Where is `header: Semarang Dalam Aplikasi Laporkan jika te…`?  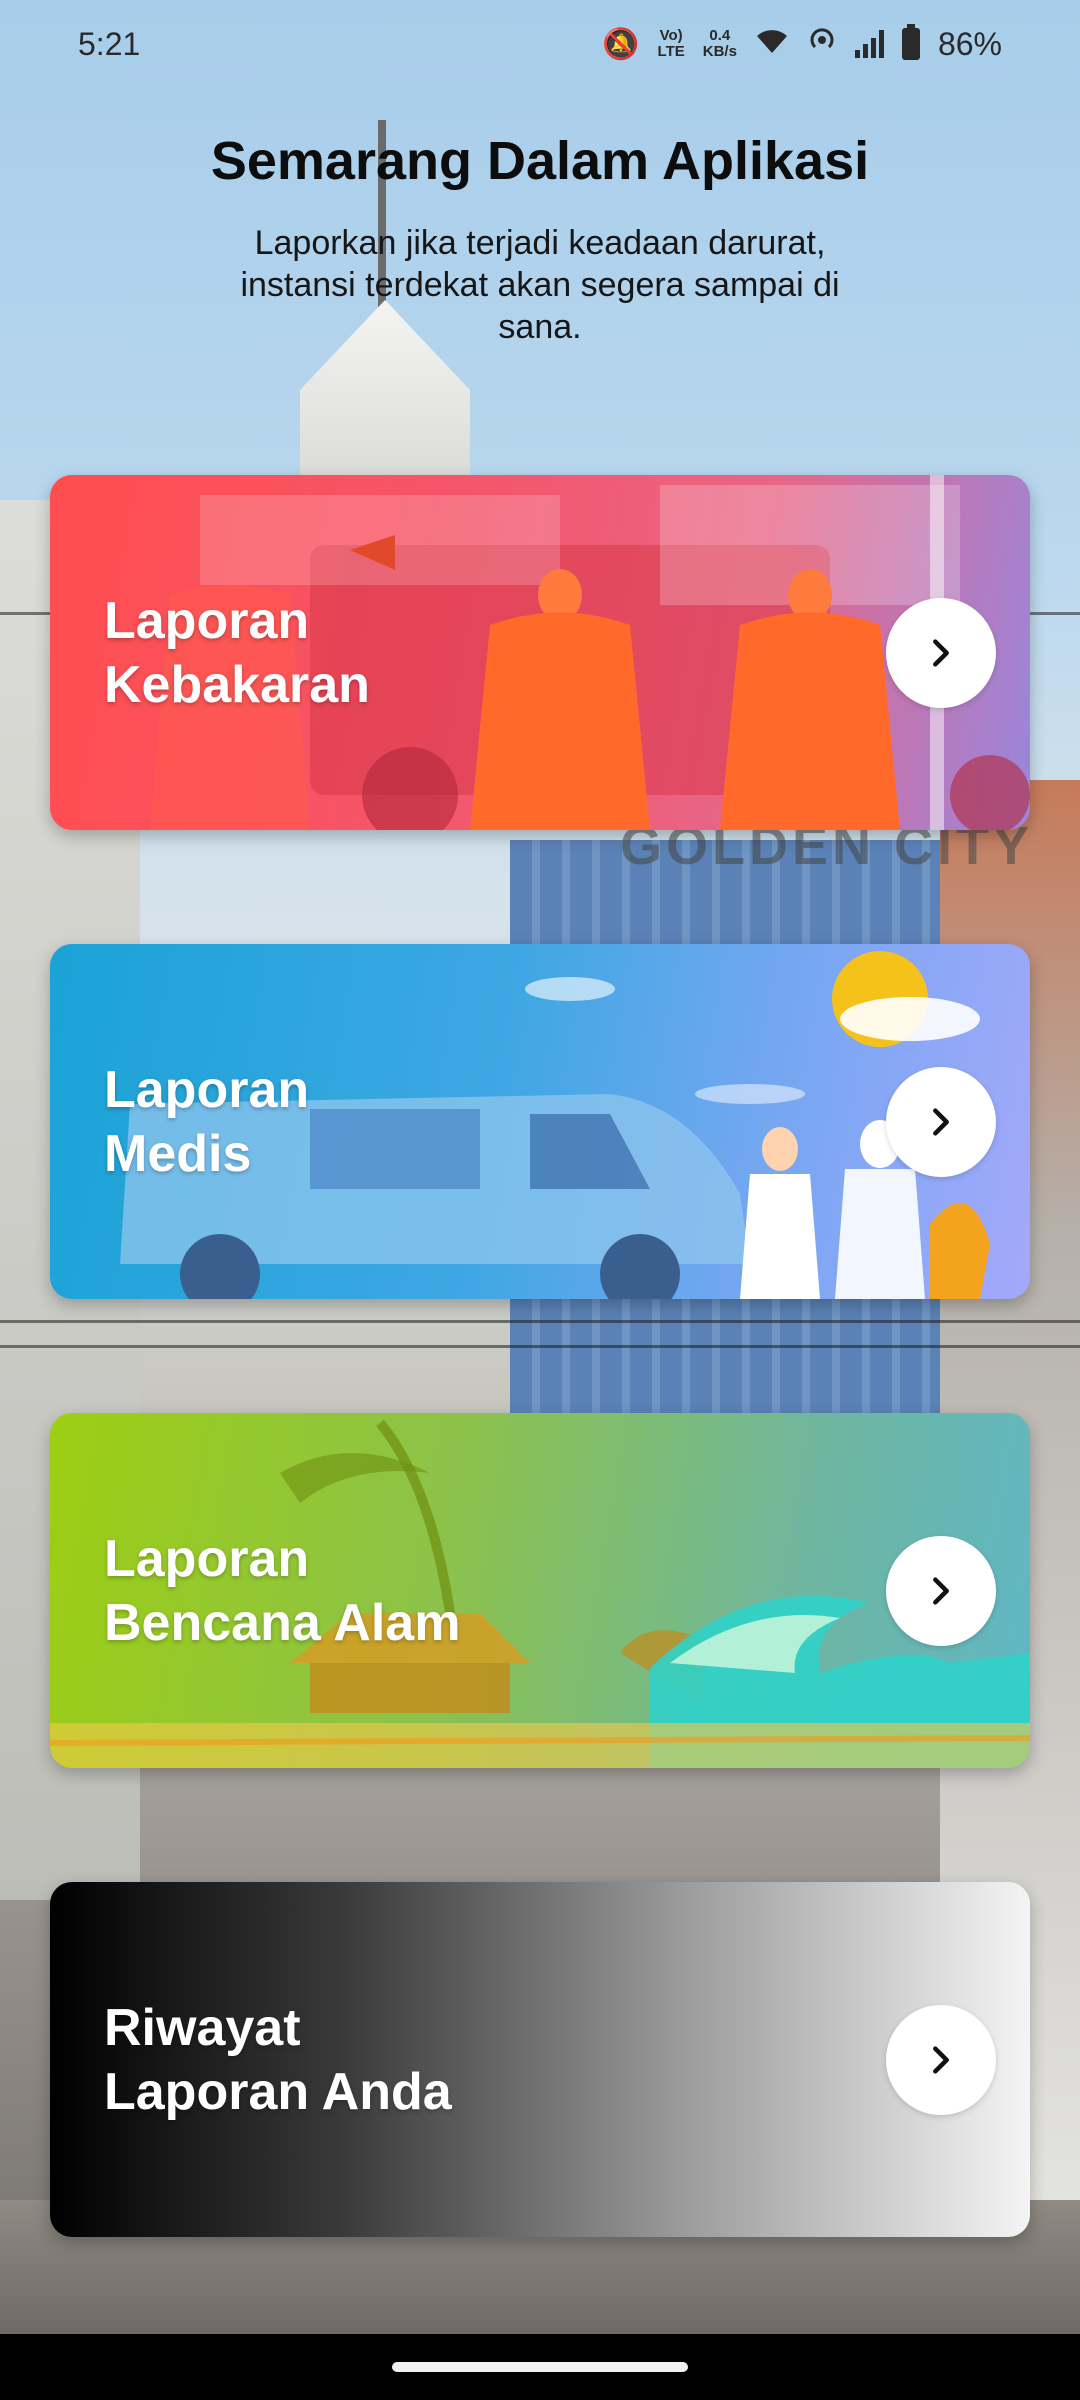 header: Semarang Dalam Aplikasi Laporkan jika te… is located at coordinates (540, 239).